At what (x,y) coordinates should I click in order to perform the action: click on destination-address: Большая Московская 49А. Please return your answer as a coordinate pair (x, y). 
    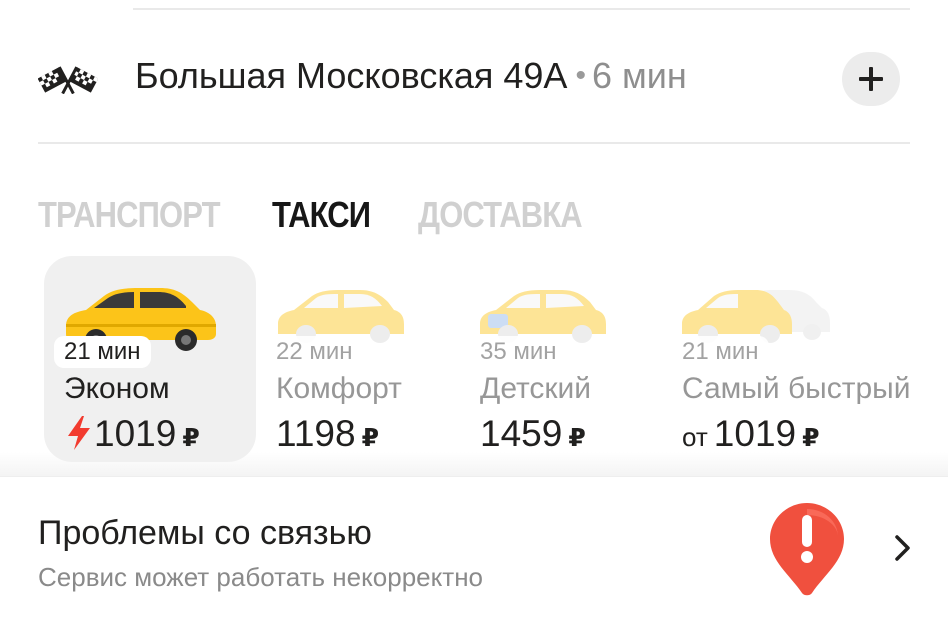
    Looking at the image, I should click on (351, 75).